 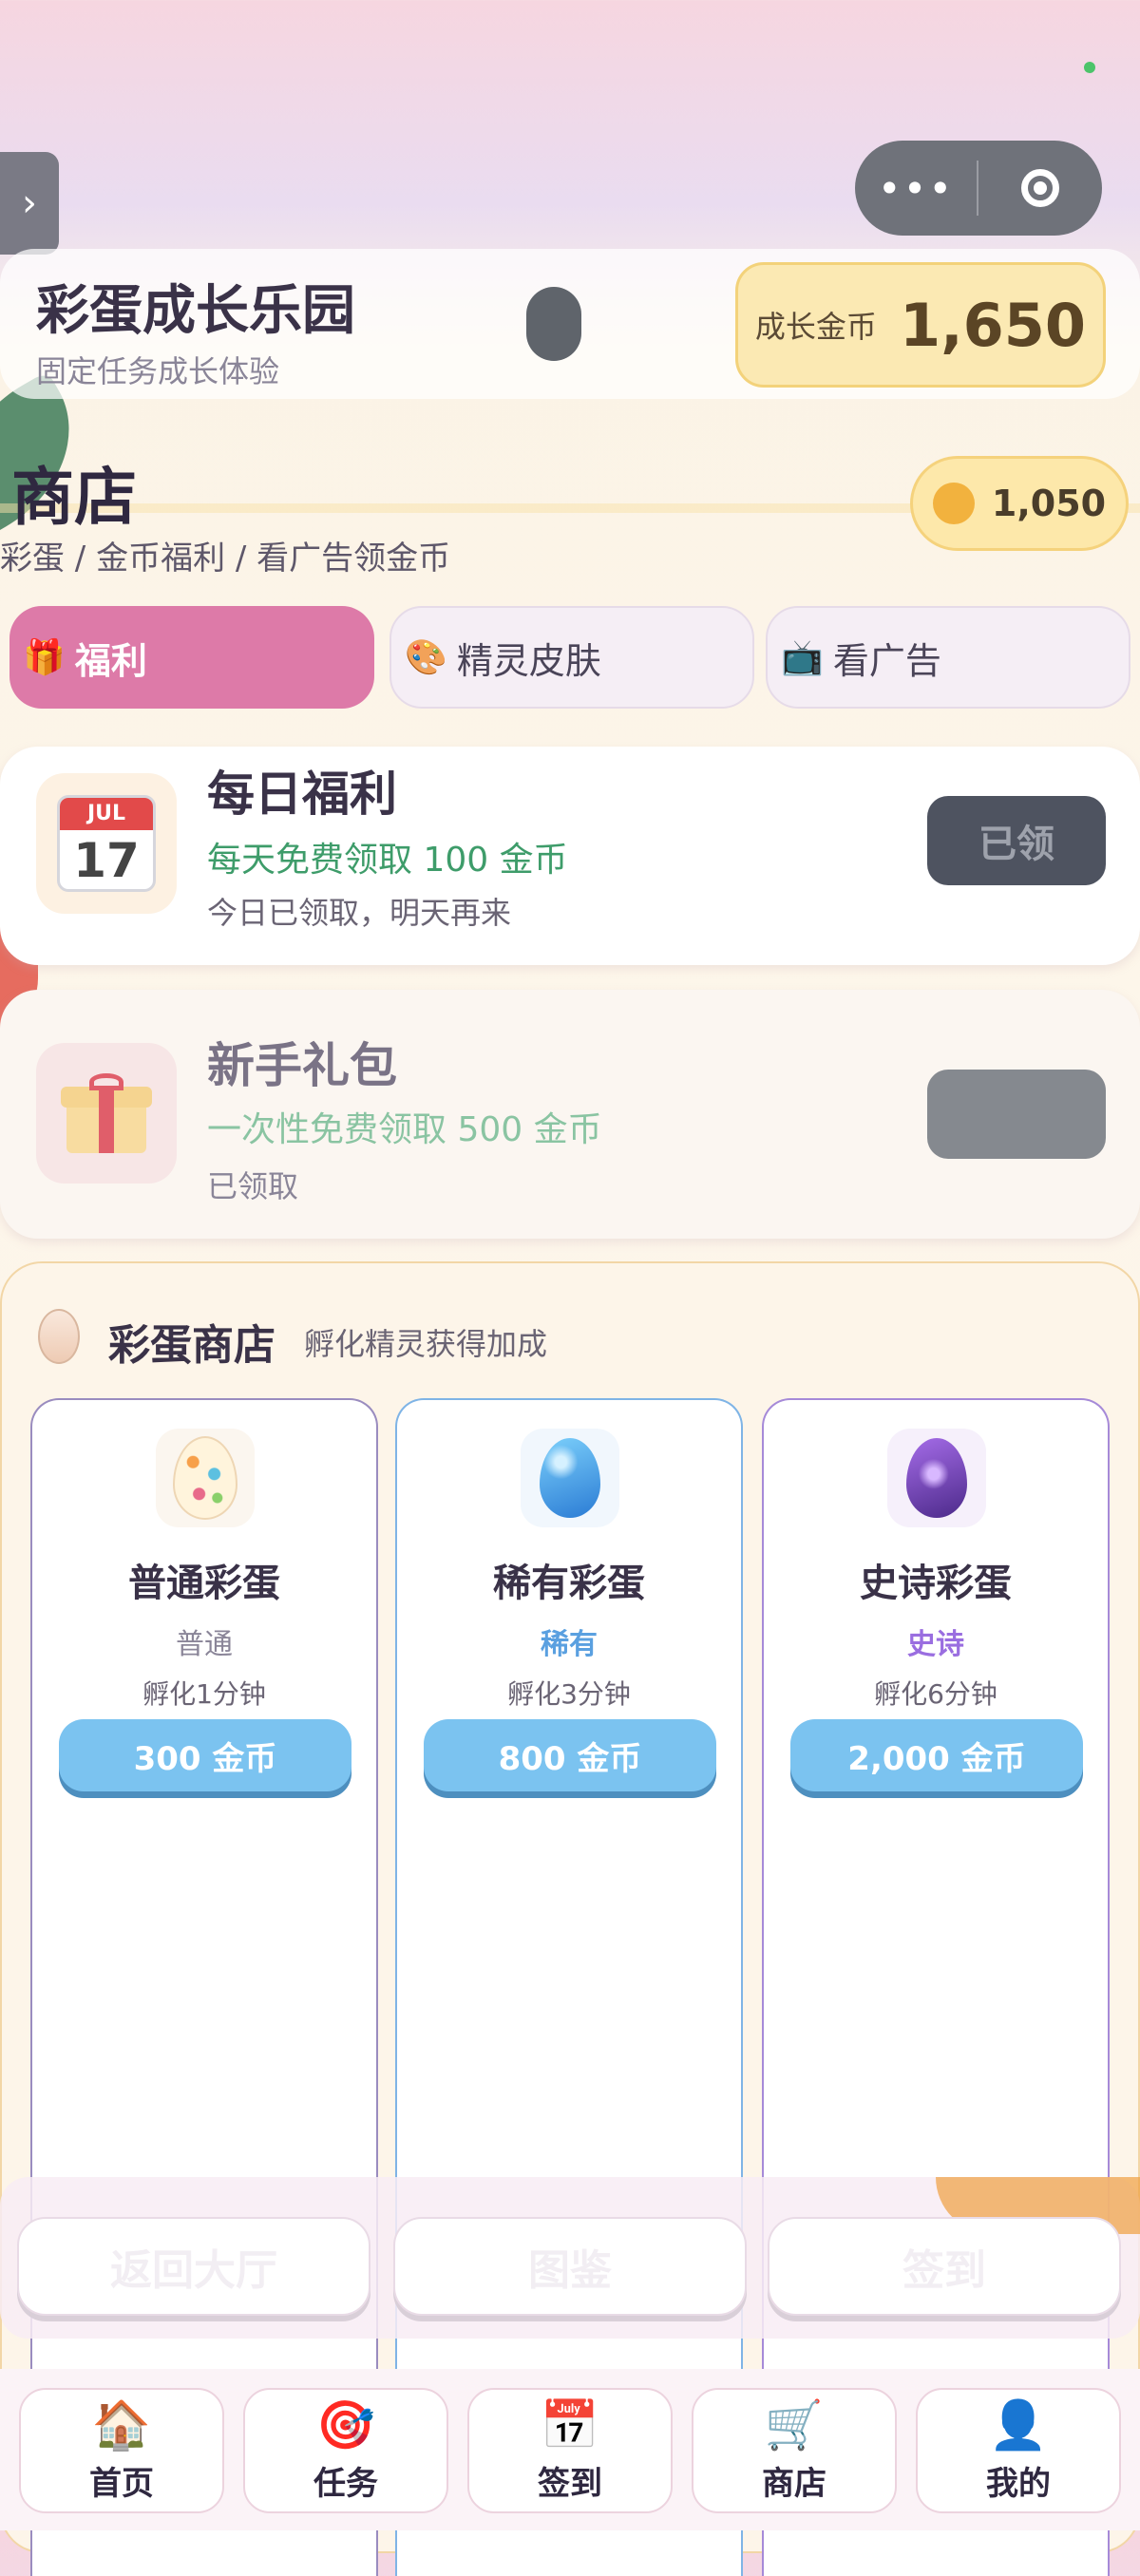 What do you see at coordinates (815, 327) in the screenshot?
I see `growth-coin-label: 成长金币` at bounding box center [815, 327].